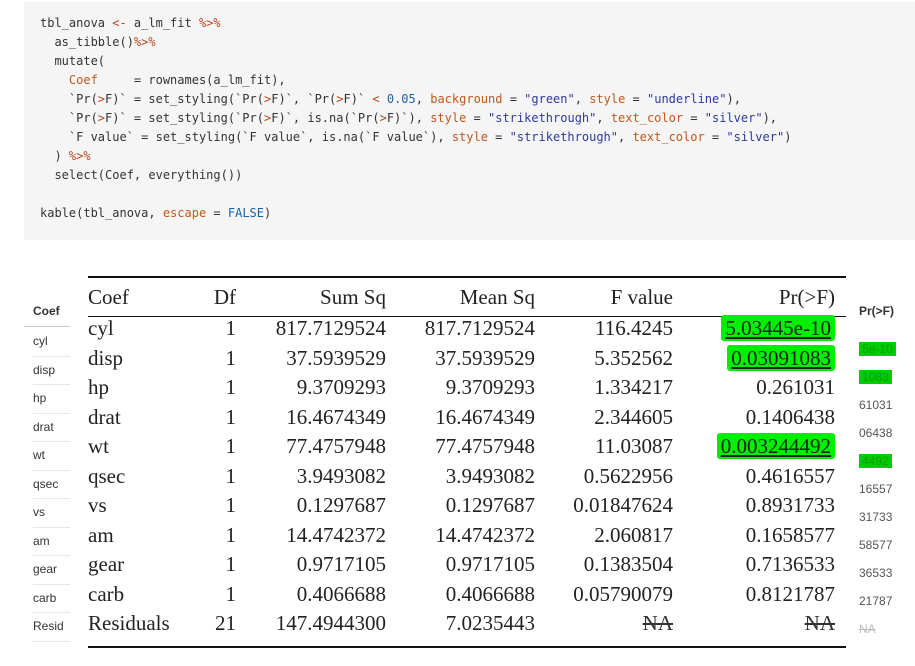  Describe the element at coordinates (245, 213) in the screenshot. I see `code-token: FALSE` at that location.